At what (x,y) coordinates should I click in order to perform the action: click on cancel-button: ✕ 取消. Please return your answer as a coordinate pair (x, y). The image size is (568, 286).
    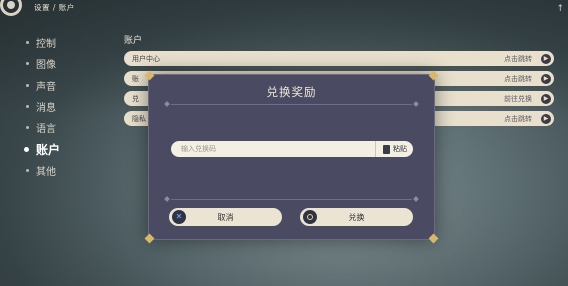
    Looking at the image, I should click on (225, 217).